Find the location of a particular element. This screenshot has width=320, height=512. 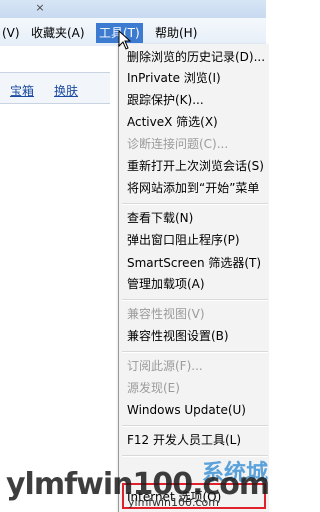

menu-item-activex-filter: ActiveX 筛选(X) is located at coordinates (172, 122).